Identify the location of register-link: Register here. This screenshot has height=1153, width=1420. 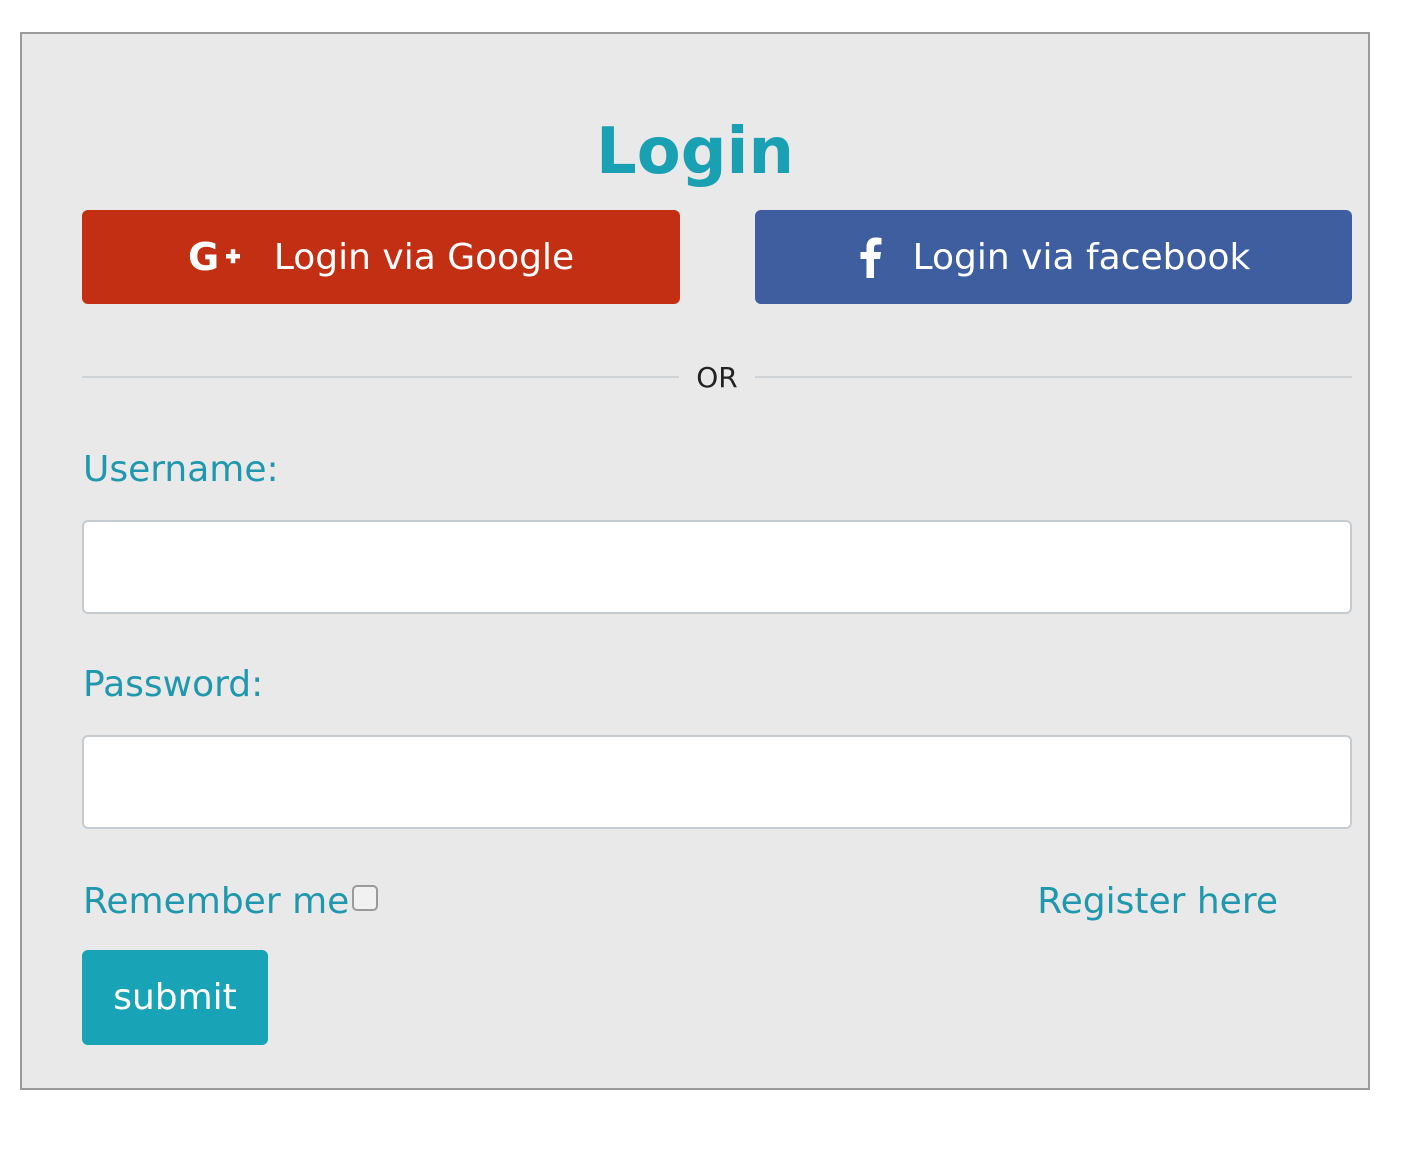
(1157, 902).